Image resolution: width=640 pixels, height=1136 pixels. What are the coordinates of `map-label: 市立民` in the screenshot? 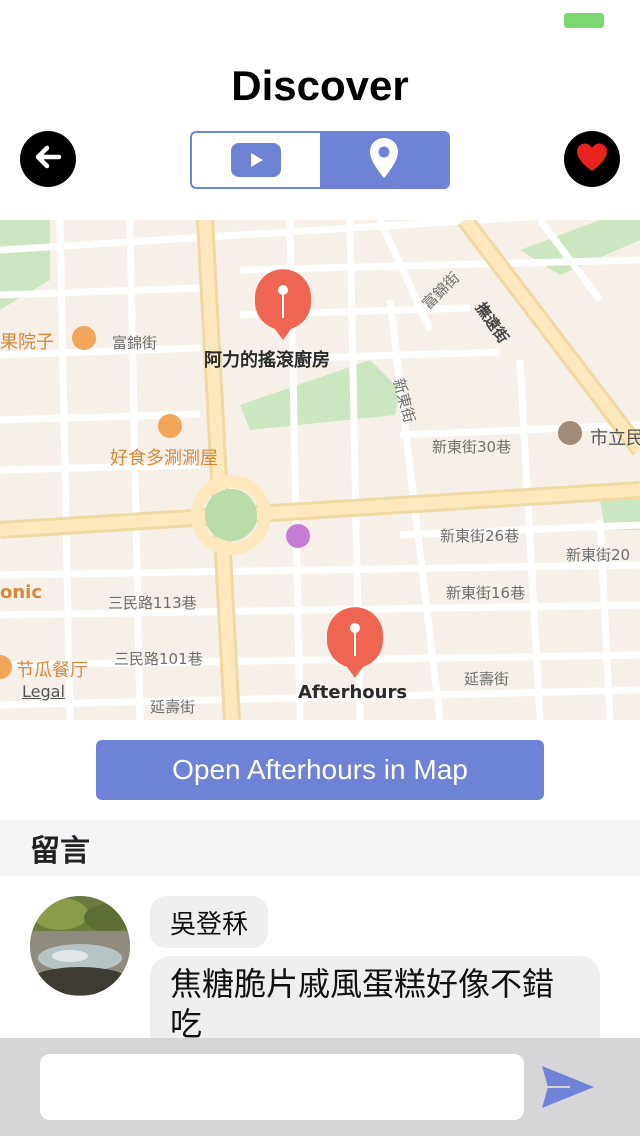 It's located at (615, 438).